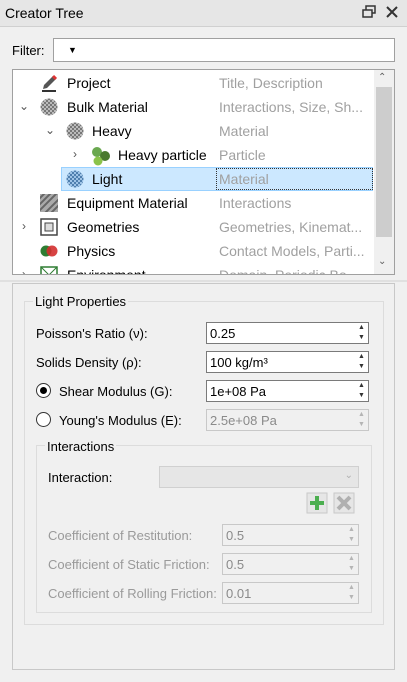  I want to click on rolling-friction-label: Coefficient of Rolling Friction:, so click(132, 593).